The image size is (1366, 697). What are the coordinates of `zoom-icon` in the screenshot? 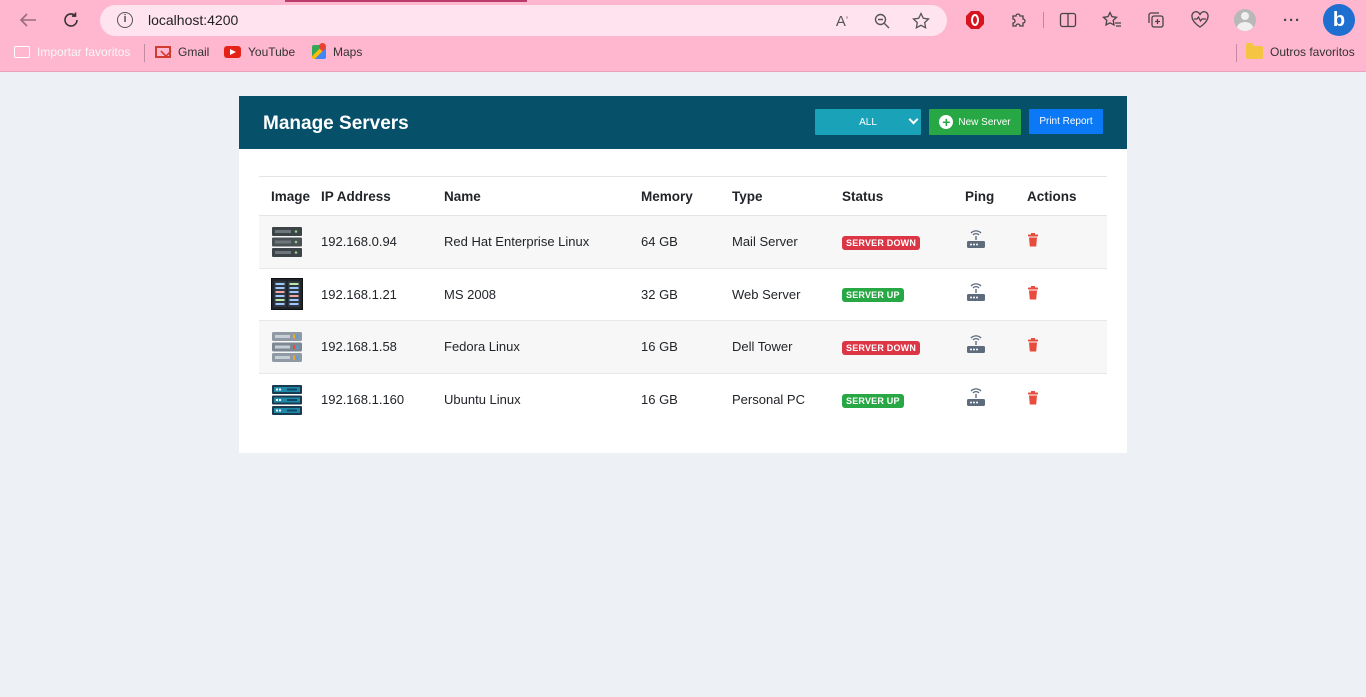 It's located at (882, 21).